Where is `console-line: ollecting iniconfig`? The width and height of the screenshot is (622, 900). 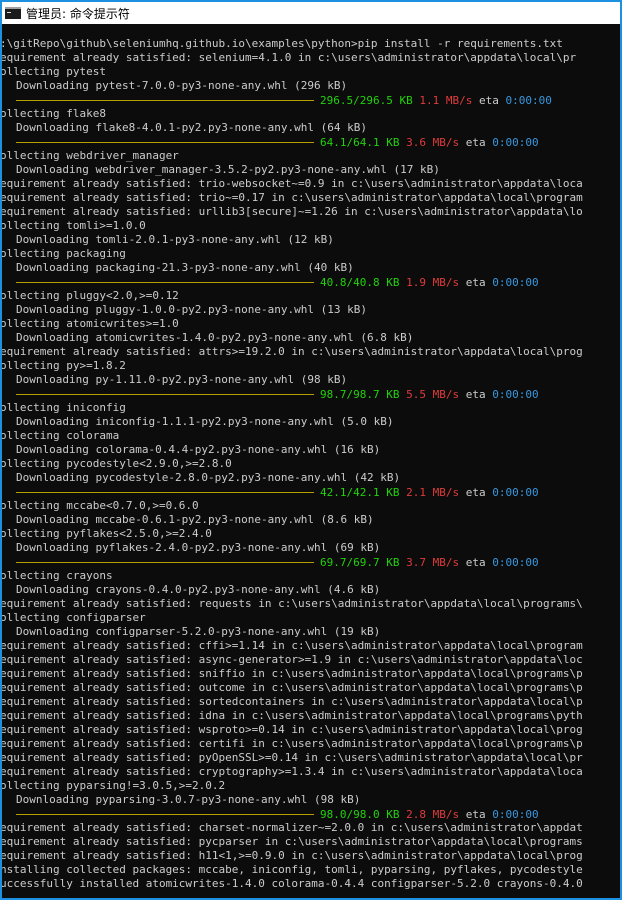
console-line: ollecting iniconfig is located at coordinates (63, 407).